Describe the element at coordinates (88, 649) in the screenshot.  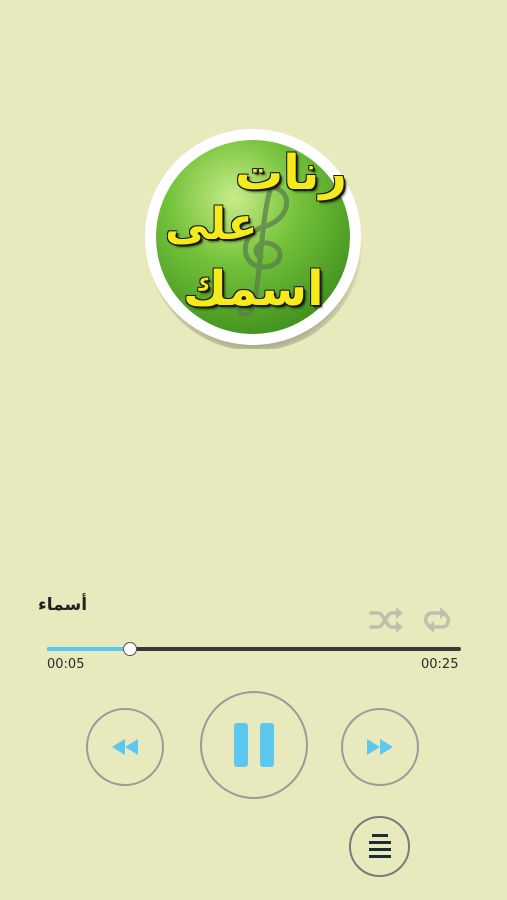
I see `seek-bar-progress` at that location.